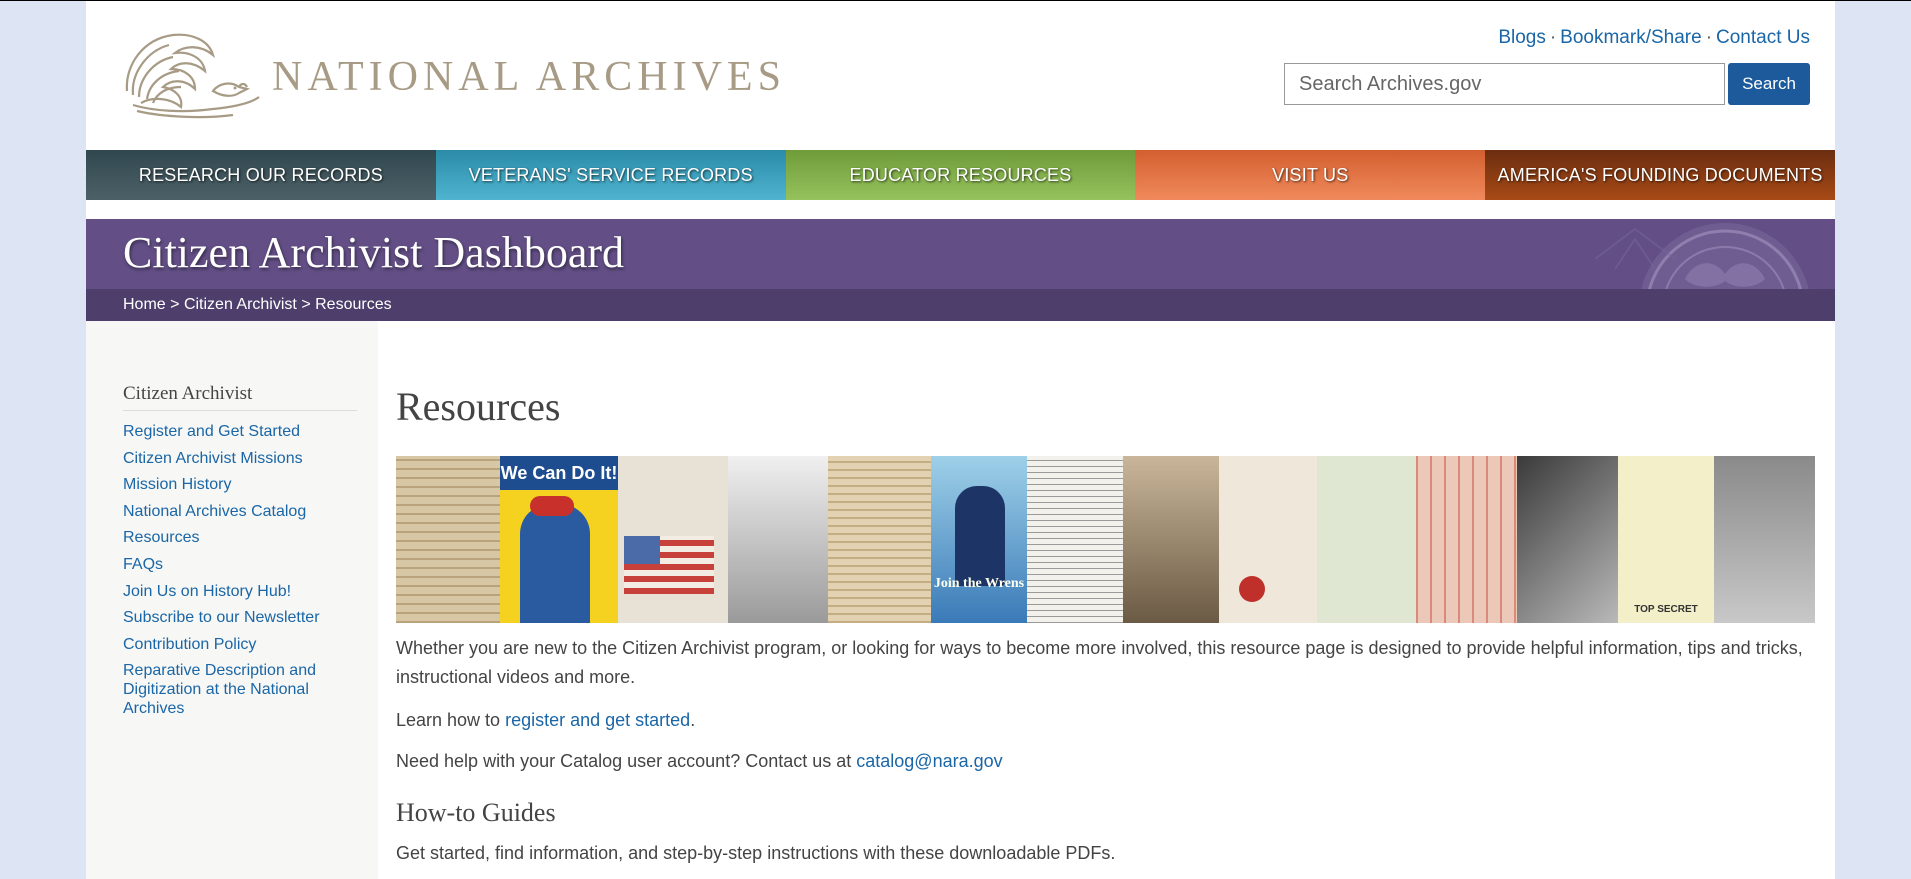 Image resolution: width=1911 pixels, height=879 pixels. I want to click on register-suffix: ., so click(693, 720).